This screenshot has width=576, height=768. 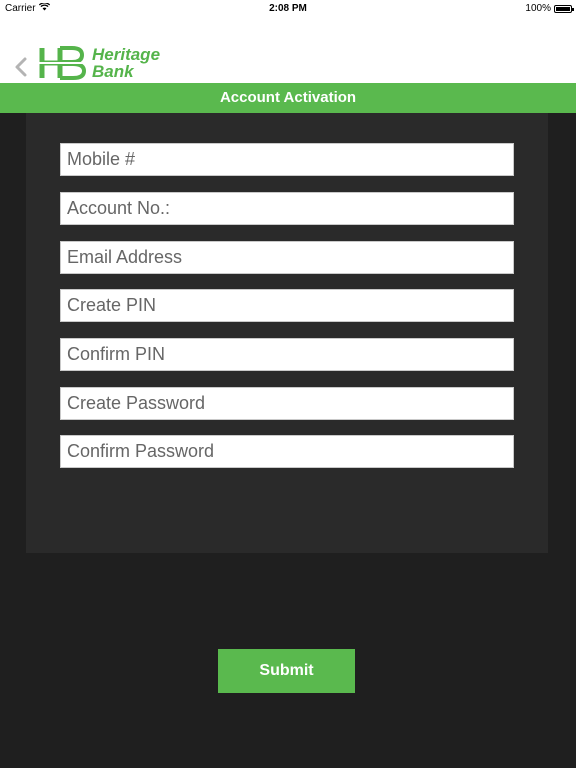 What do you see at coordinates (288, 98) in the screenshot?
I see `page-title: Account Activation` at bounding box center [288, 98].